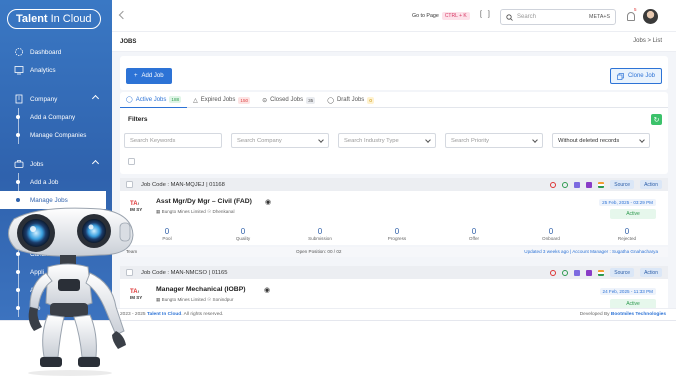 This screenshot has width=676, height=377. Describe the element at coordinates (288, 100) in the screenshot. I see `tab-closed-jobs: ⊝ Closed Jobs 35` at that location.